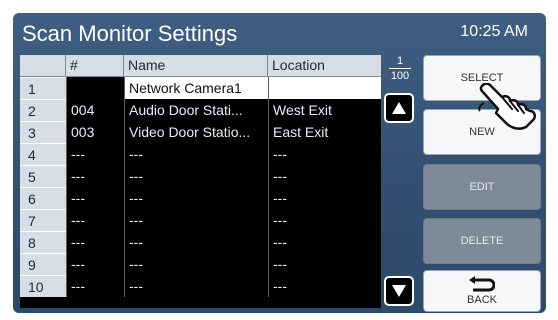 Image resolution: width=558 pixels, height=320 pixels. What do you see at coordinates (95, 132) in the screenshot?
I see `row-number: 003` at bounding box center [95, 132].